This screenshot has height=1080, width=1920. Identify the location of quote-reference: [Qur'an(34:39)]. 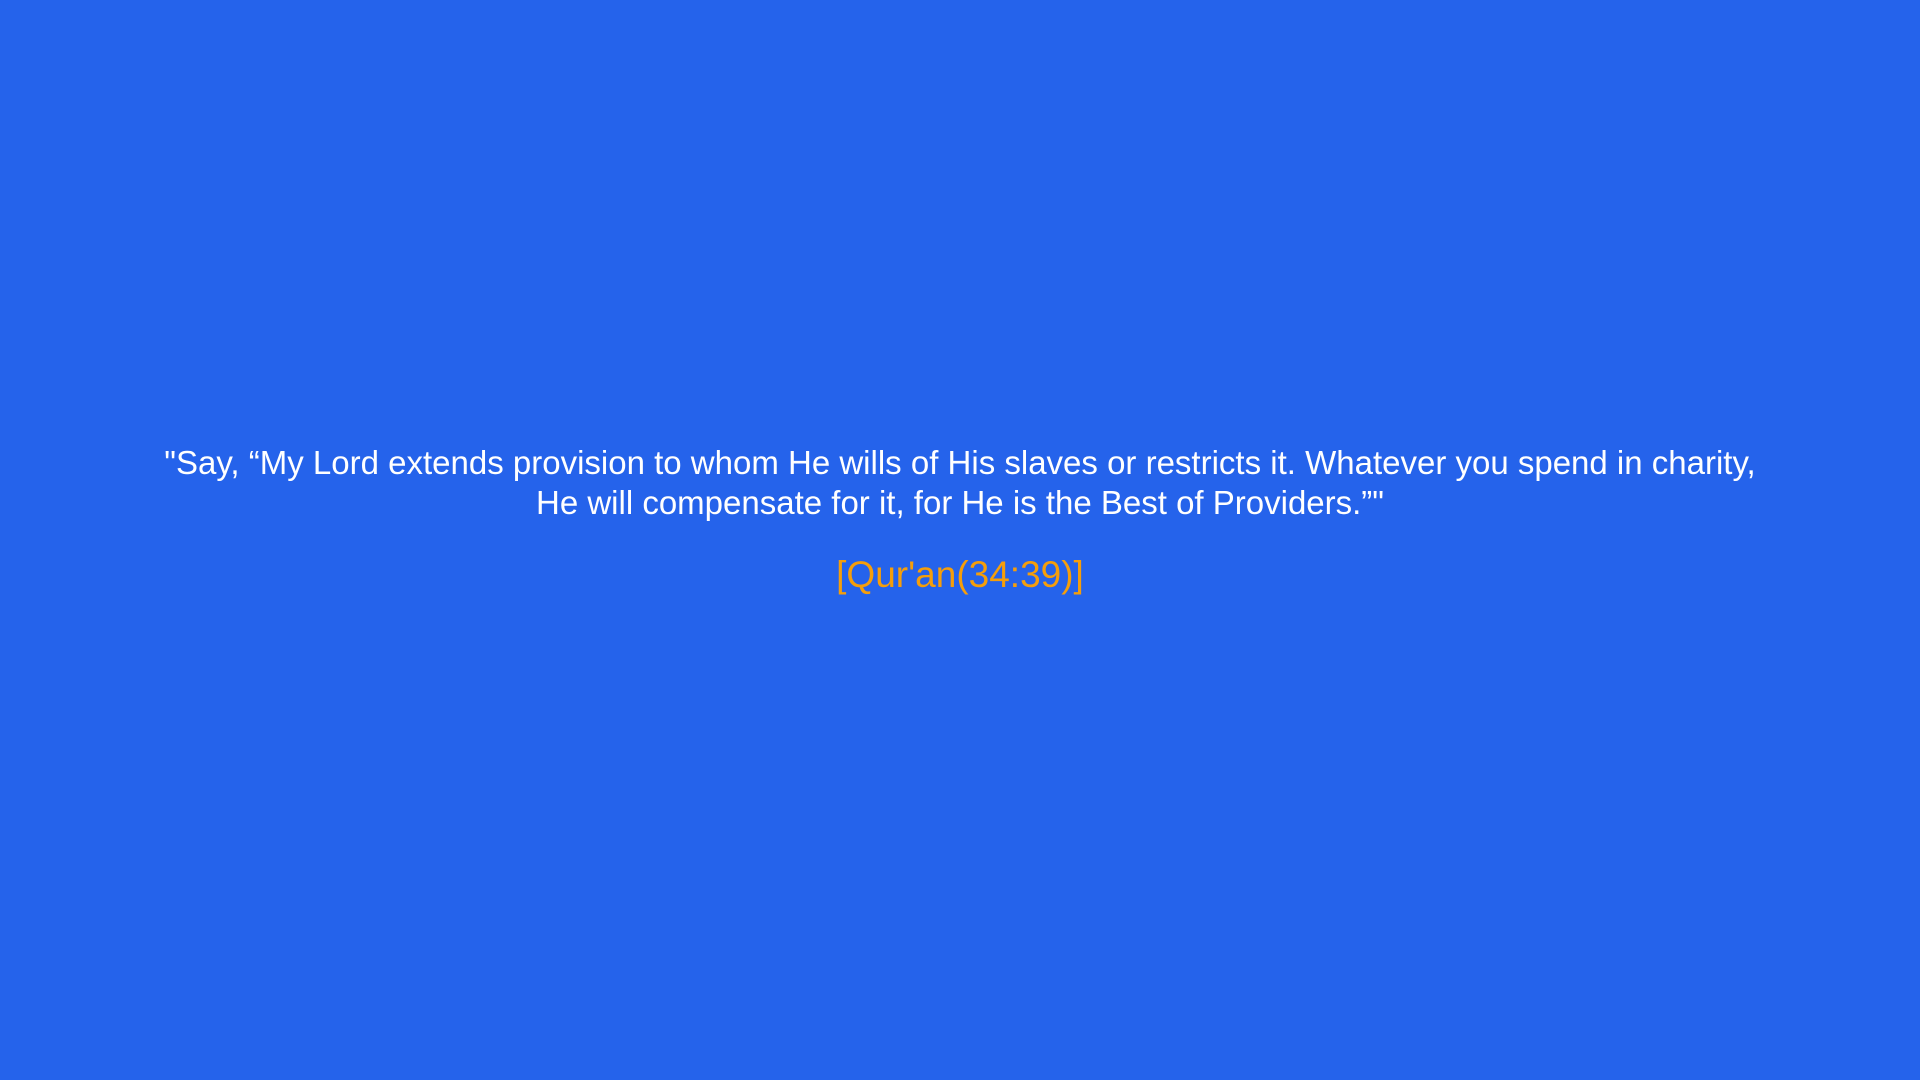
(960, 574).